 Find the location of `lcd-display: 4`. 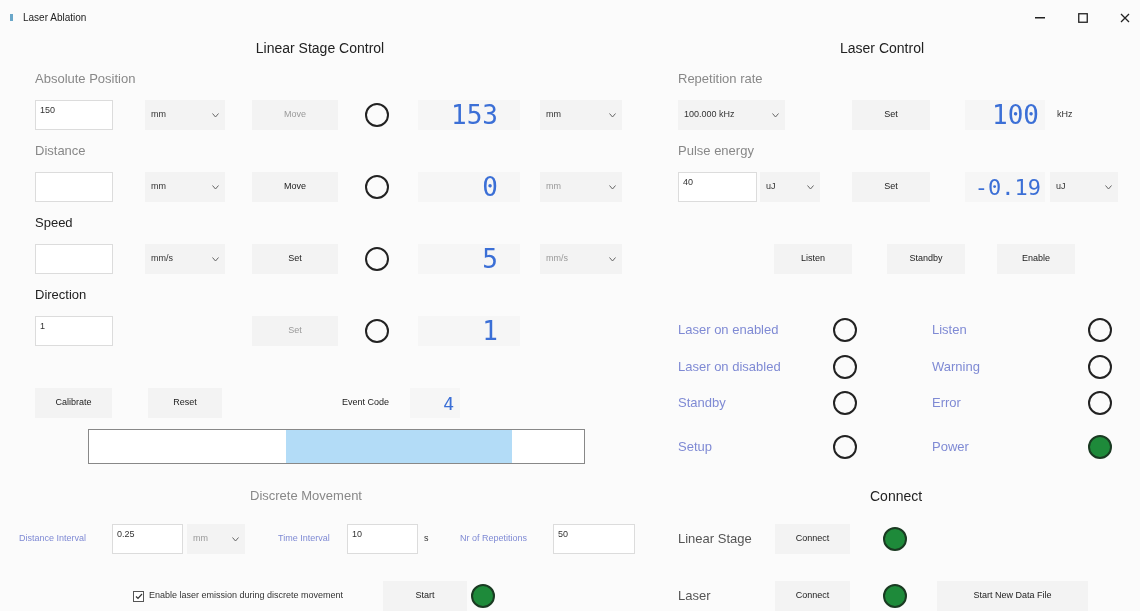

lcd-display: 4 is located at coordinates (435, 403).